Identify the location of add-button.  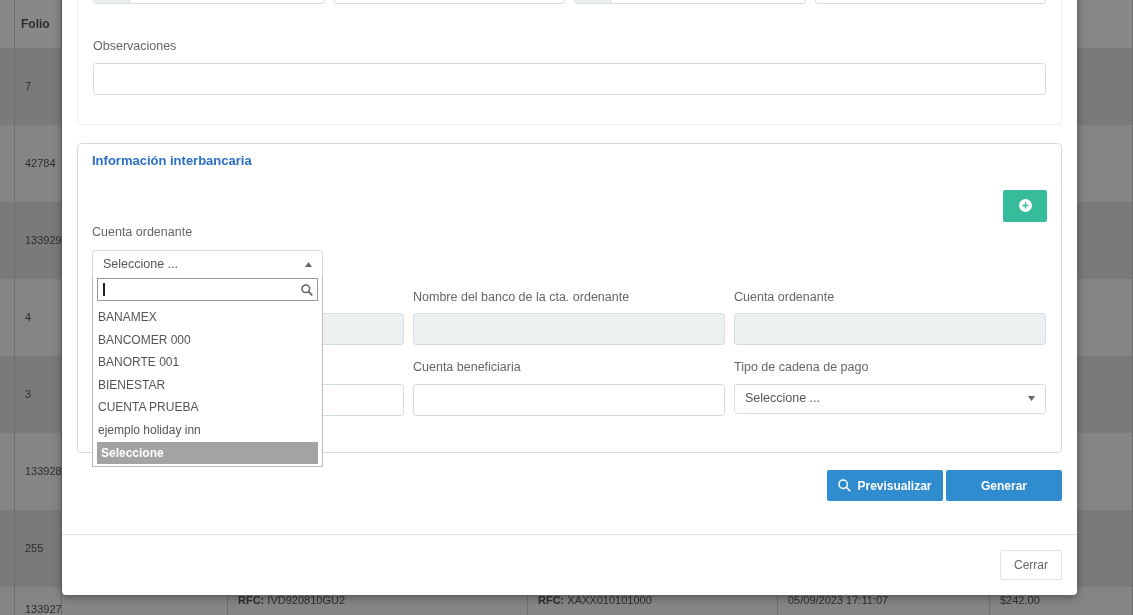
(1025, 205).